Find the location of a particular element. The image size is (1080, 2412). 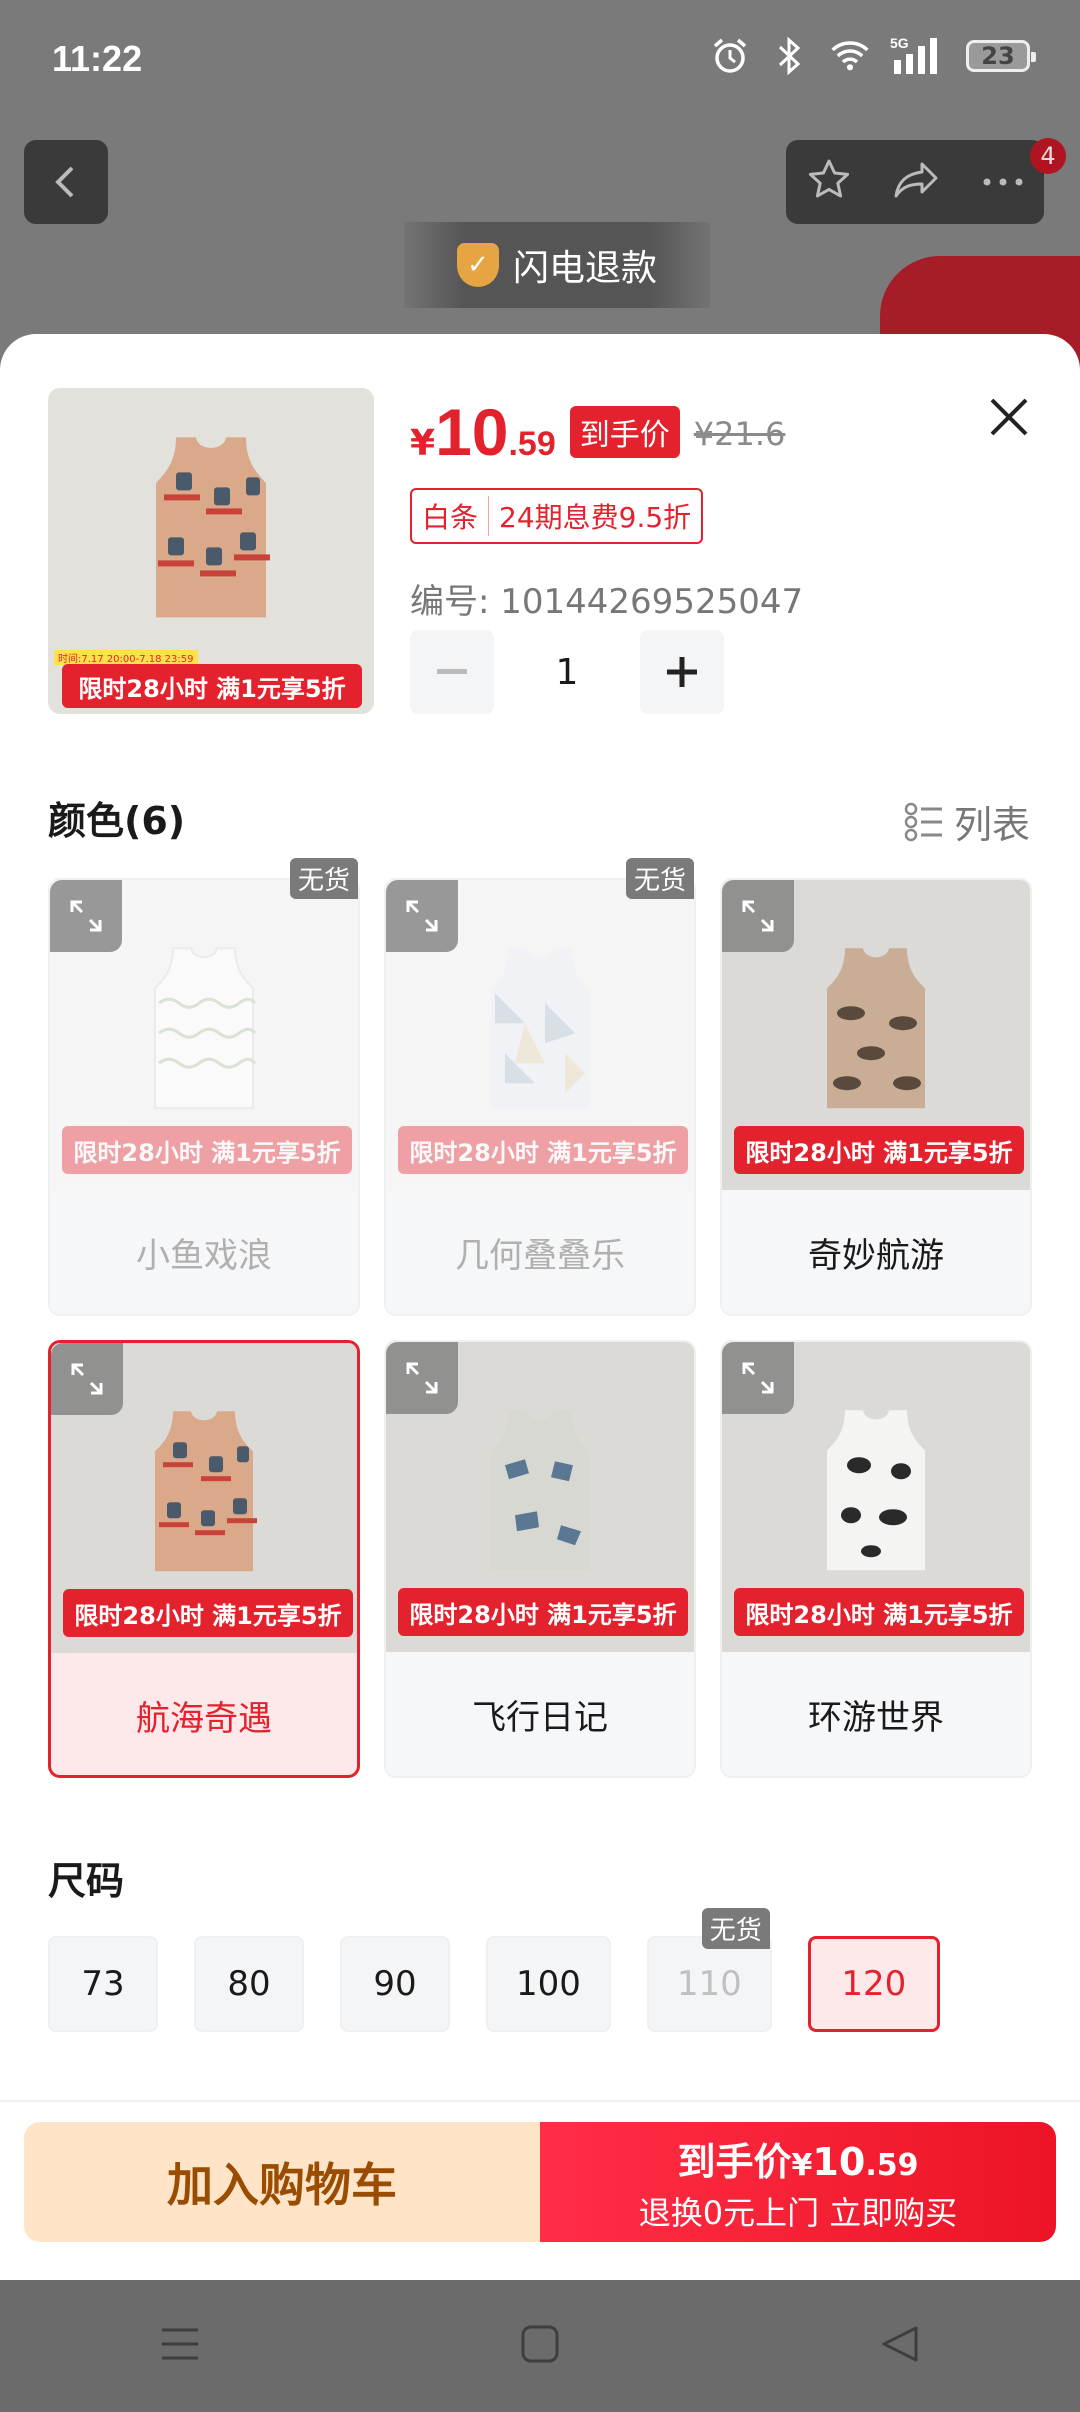

final-price-tag: 到手价 is located at coordinates (624, 432).